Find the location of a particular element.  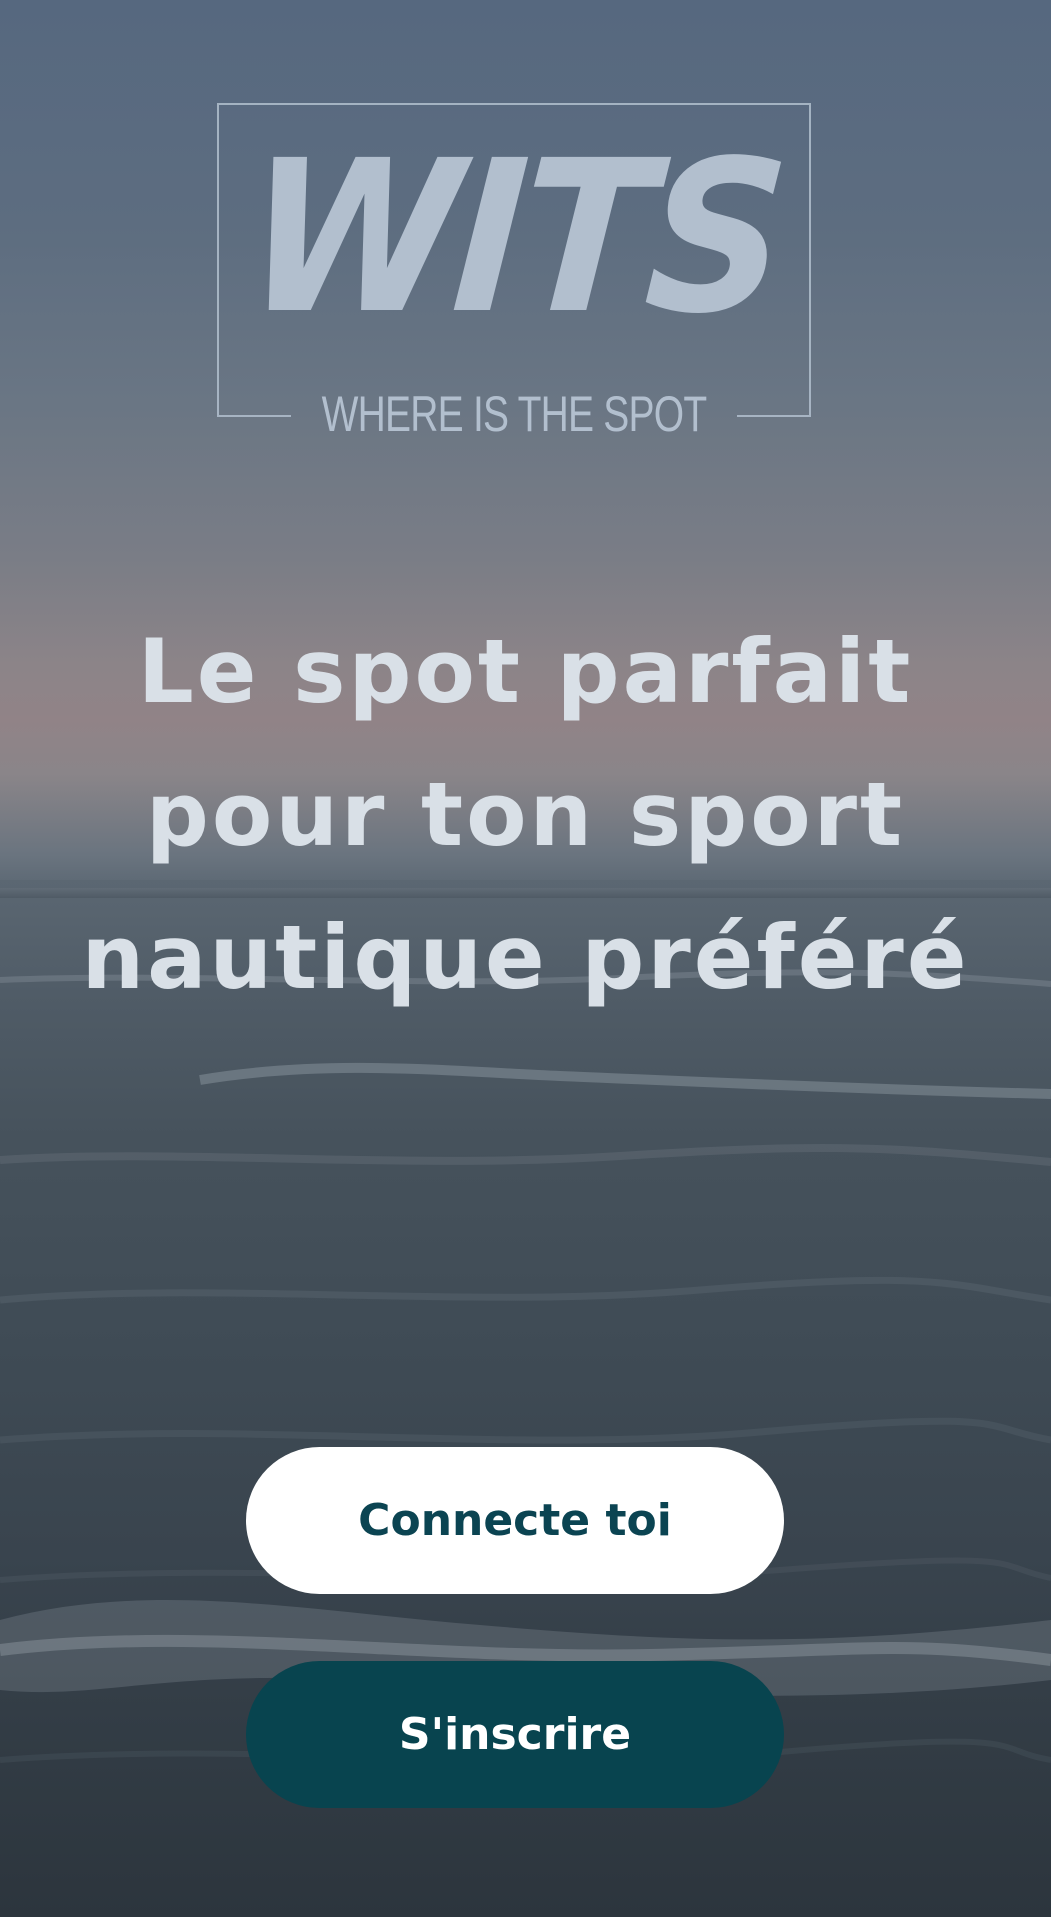

login-button-label: Connecte toi is located at coordinates (515, 1520).